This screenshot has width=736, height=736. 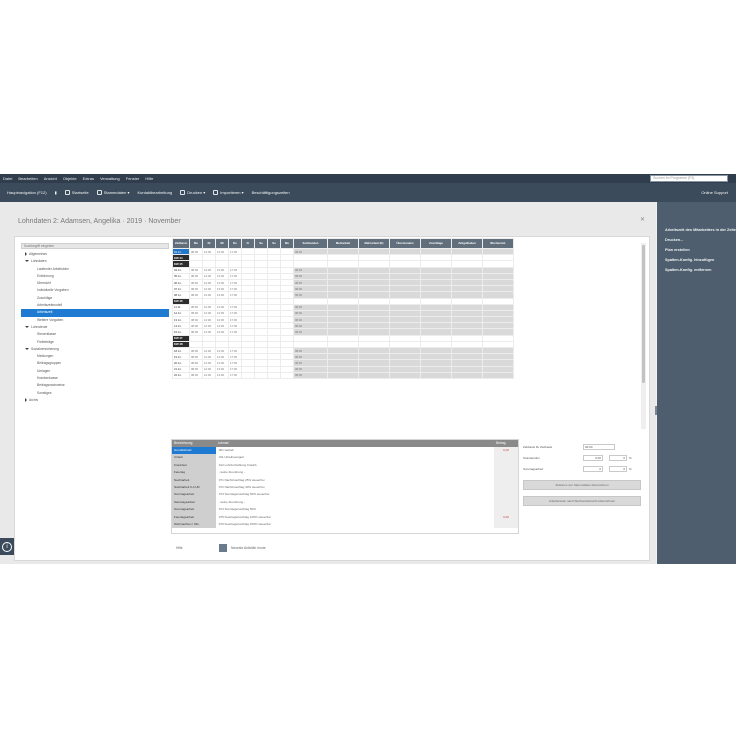 I want to click on grid-column-header: Zeitbasis, so click(x=181, y=243).